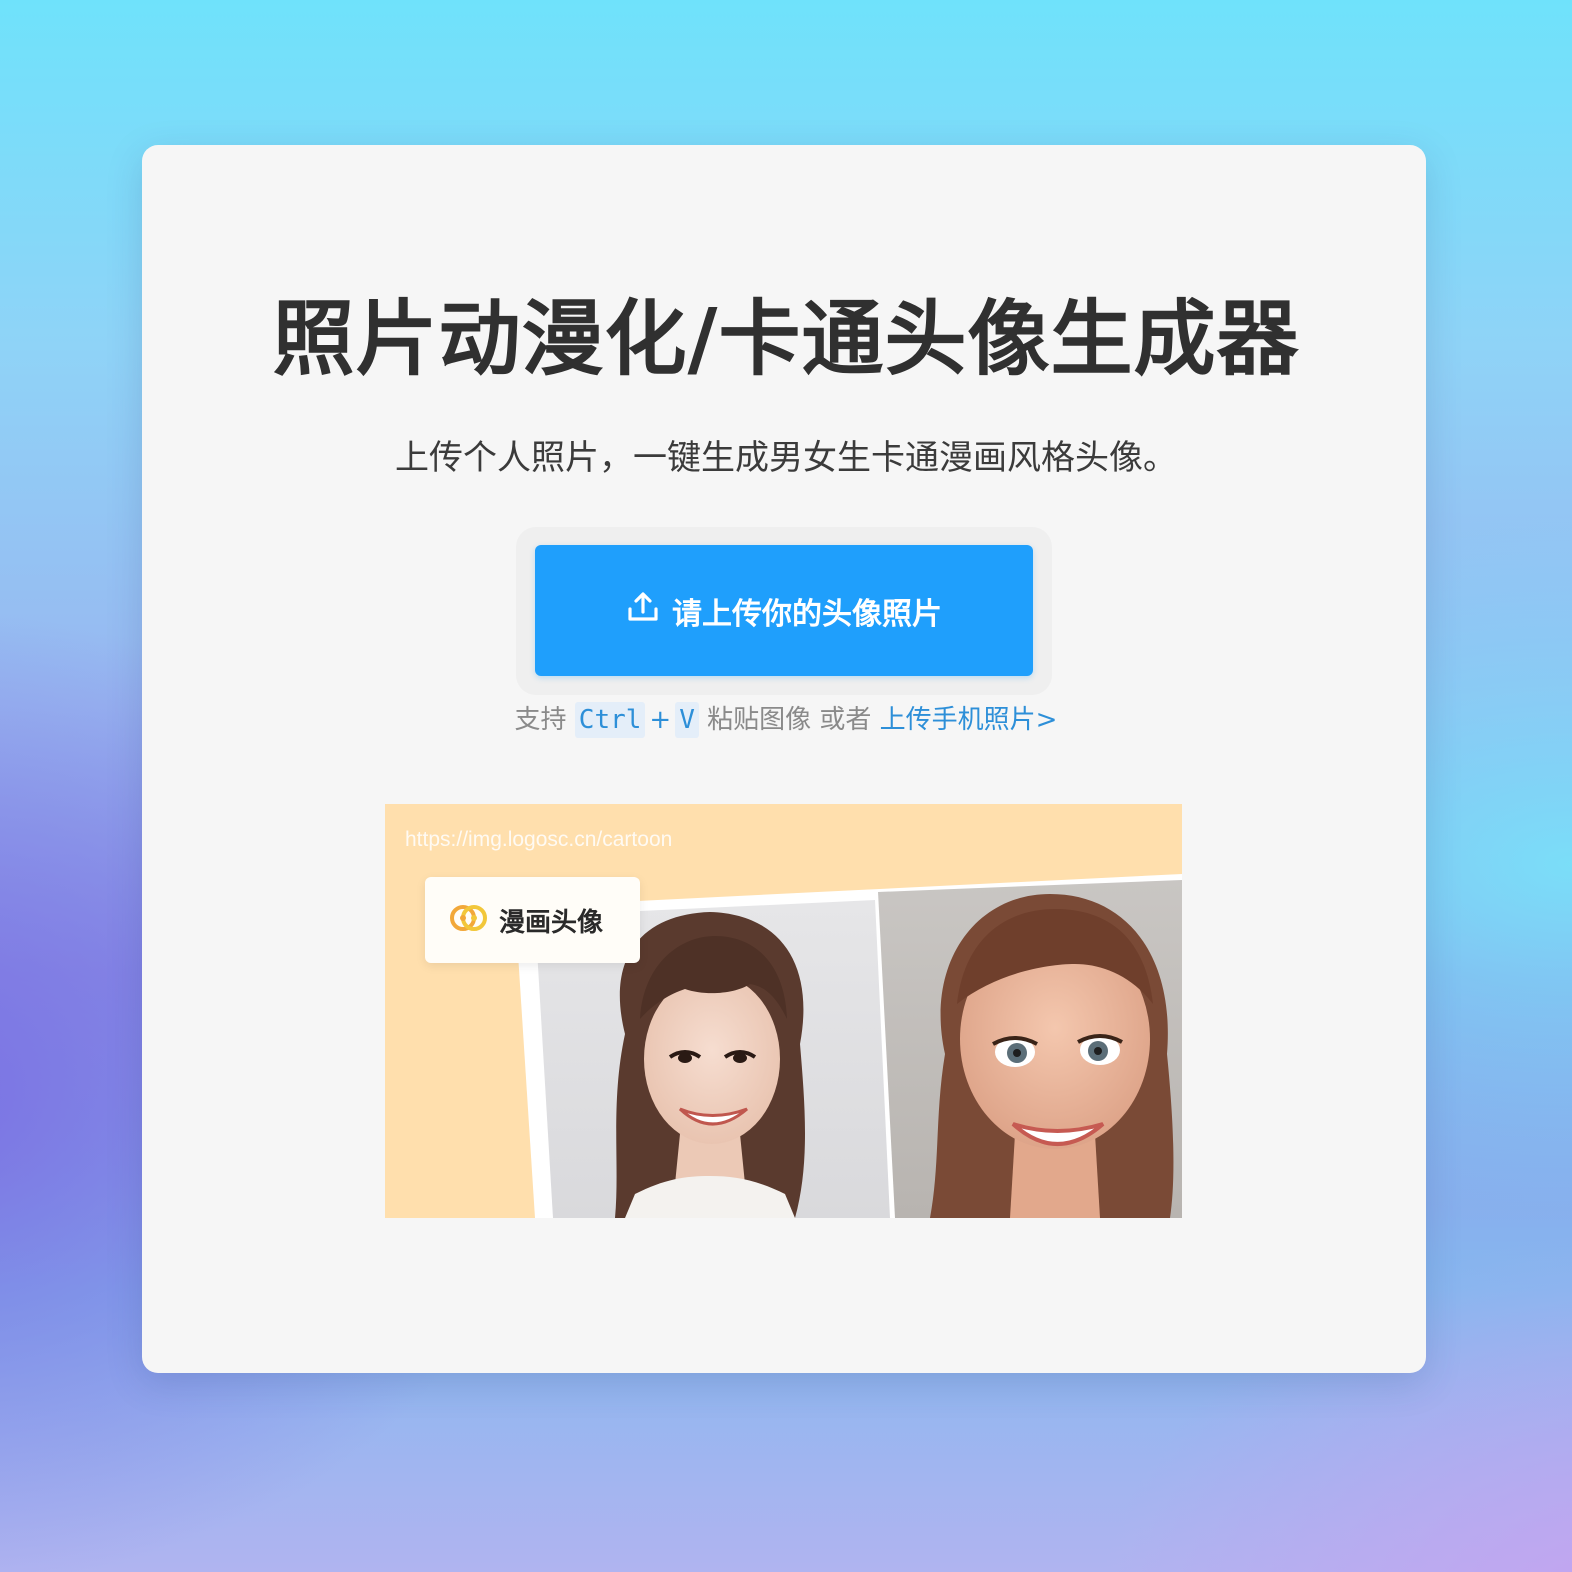 This screenshot has height=1572, width=1572. What do you see at coordinates (786, 339) in the screenshot?
I see `page-title: 照片动漫化/卡通头像生成器` at bounding box center [786, 339].